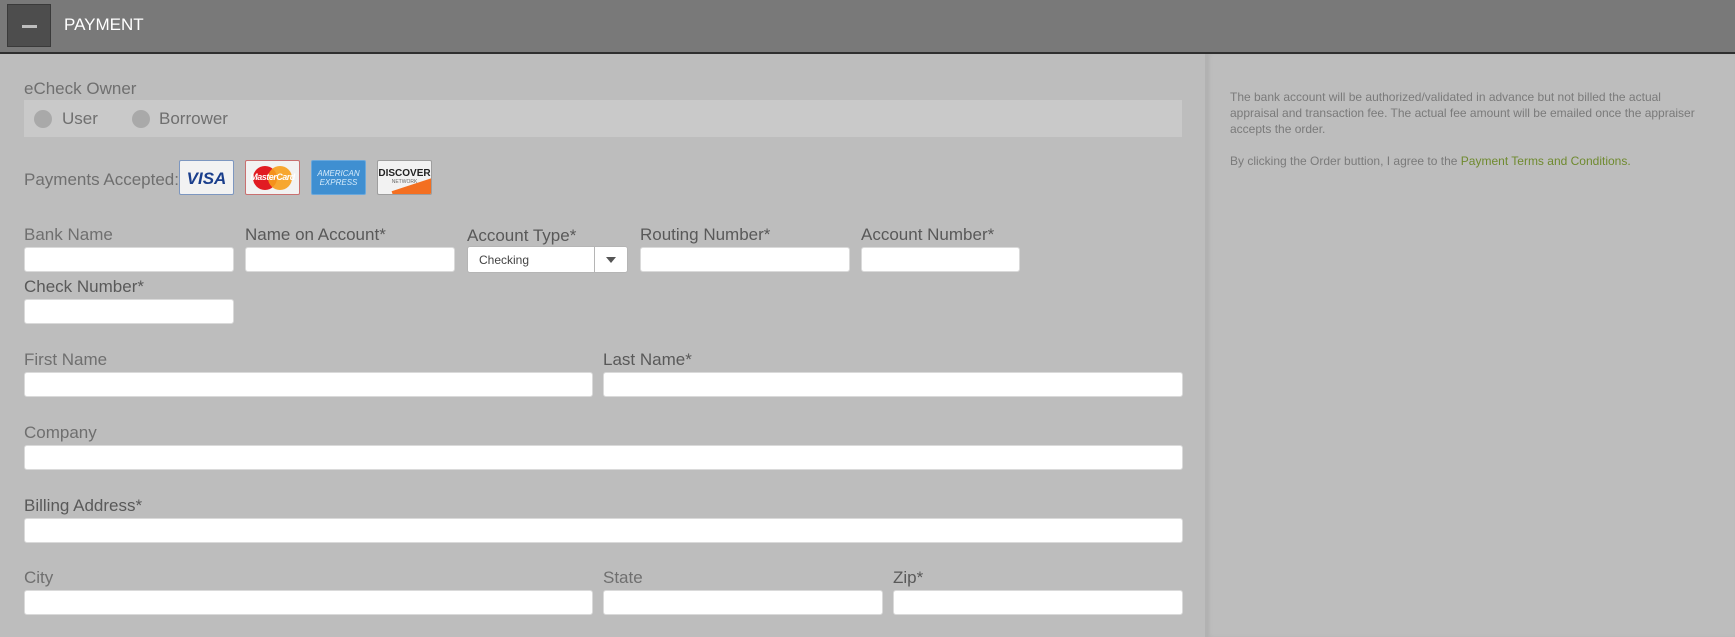  What do you see at coordinates (522, 235) in the screenshot?
I see `account-type-label: Account Type*` at bounding box center [522, 235].